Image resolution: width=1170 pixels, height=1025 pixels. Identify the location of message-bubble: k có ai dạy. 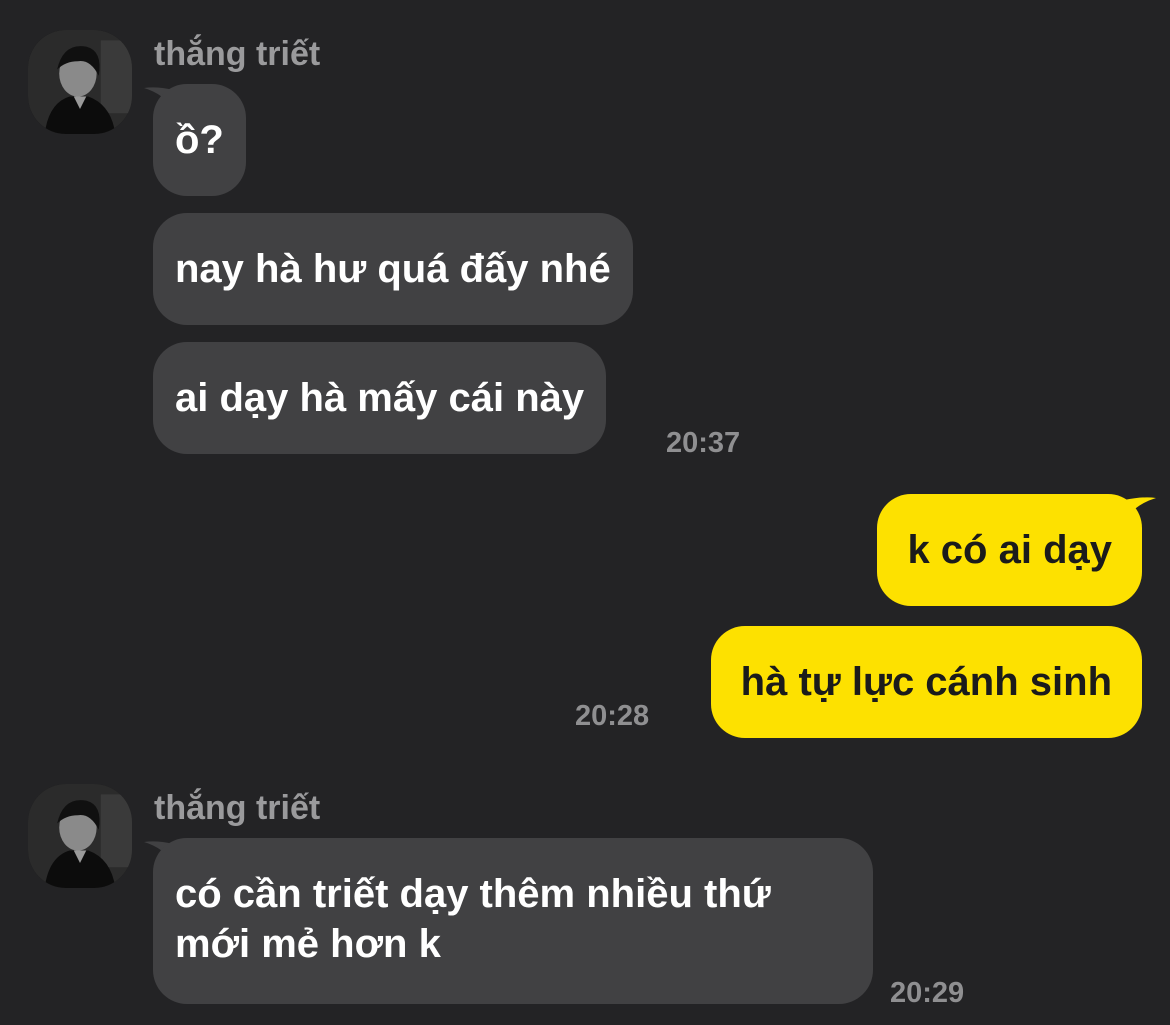
(1009, 550).